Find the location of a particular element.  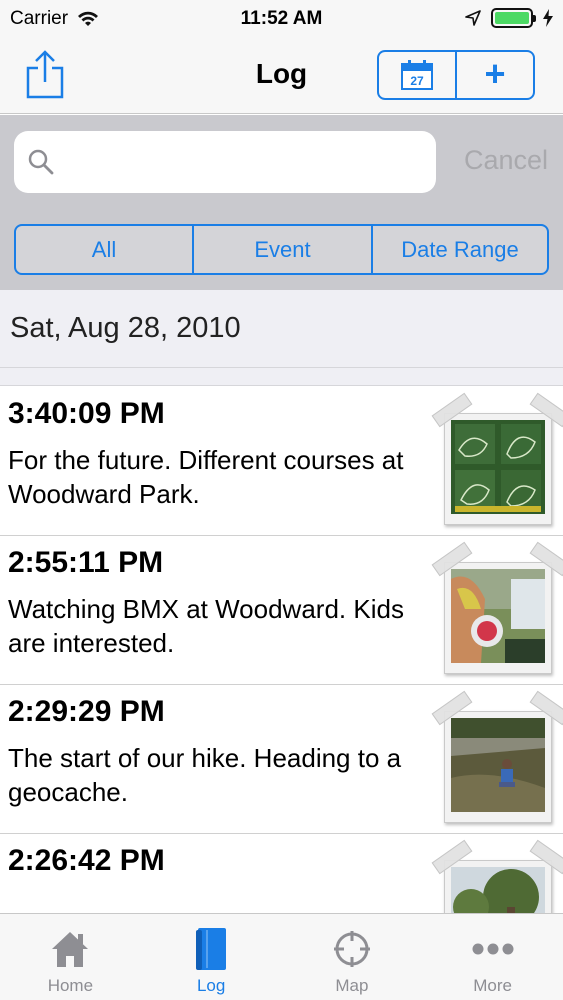

log-entry-time: 3:40:09 PM is located at coordinates (86, 413).